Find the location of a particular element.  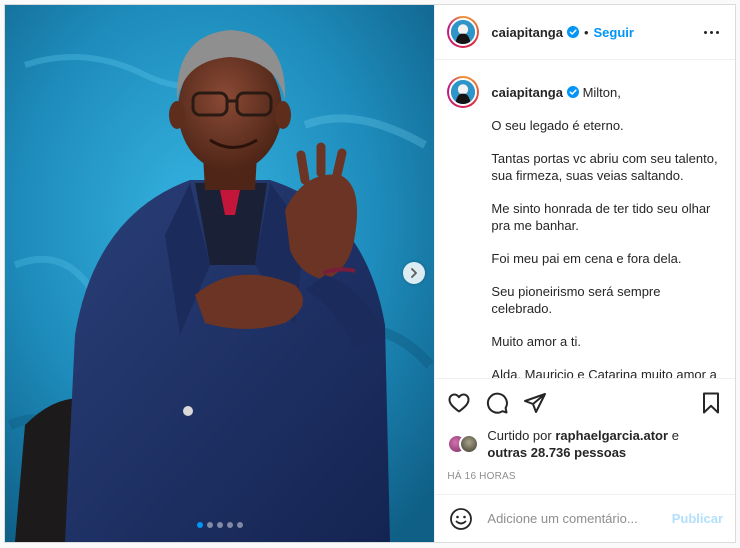

comment-box: Publicar is located at coordinates (585, 518).